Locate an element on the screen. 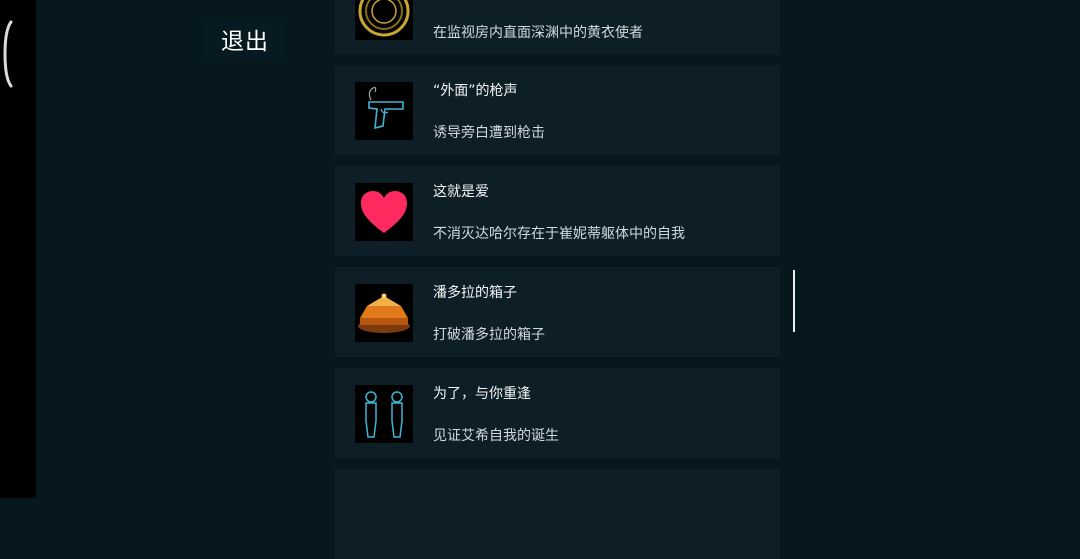 The width and height of the screenshot is (1080, 559). twin-figures-icon is located at coordinates (384, 414).